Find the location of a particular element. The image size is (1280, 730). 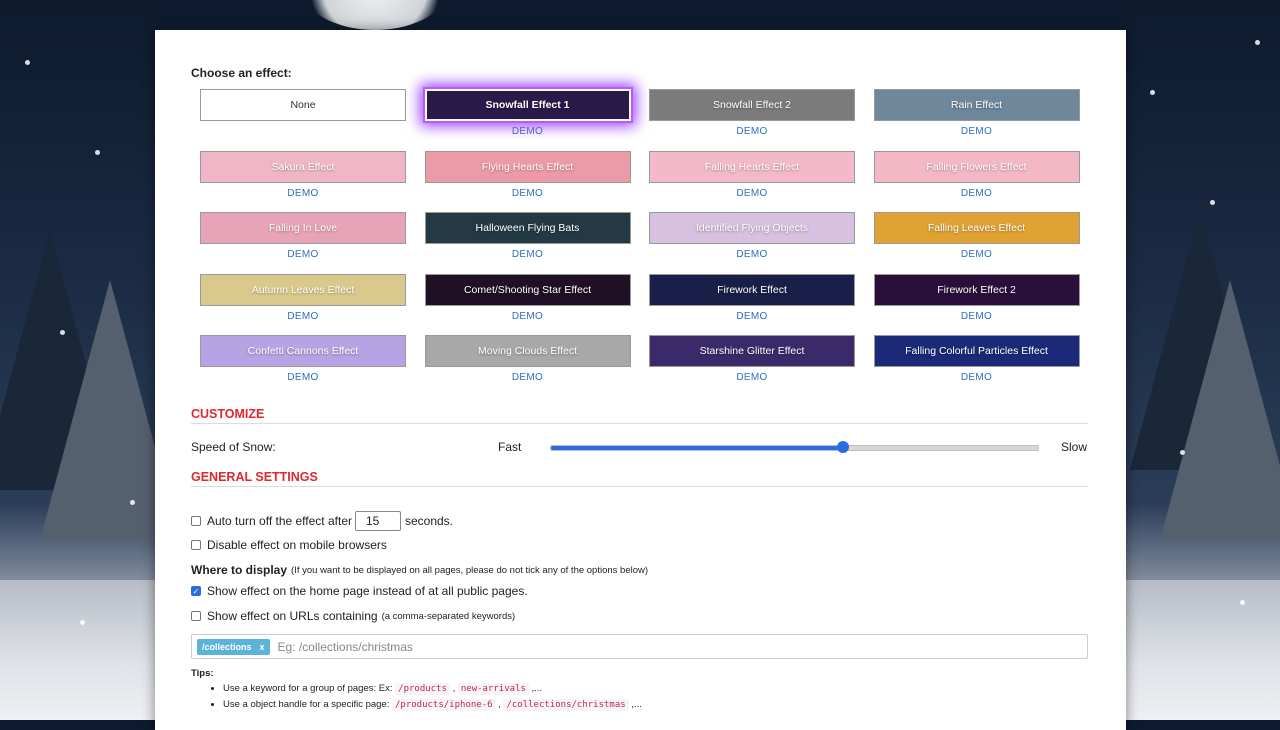

effect-button-label: Snowfall Effect 2 is located at coordinates (752, 105).